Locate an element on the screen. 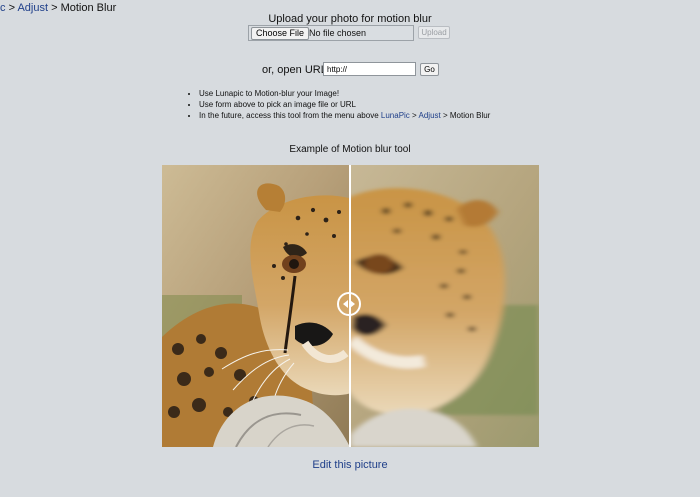 This screenshot has width=700, height=497. upload-form: Choose File No file chosen Upload is located at coordinates (352, 33).